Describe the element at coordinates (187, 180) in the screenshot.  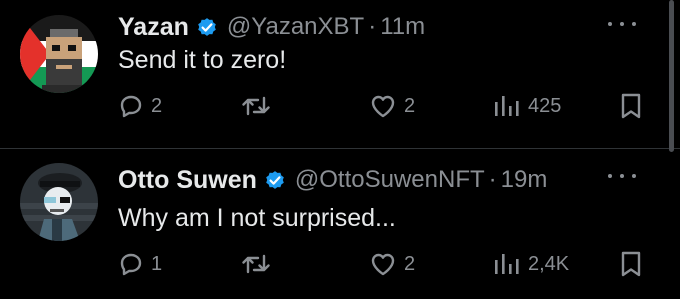
I see `author-name: Otto Suwen` at that location.